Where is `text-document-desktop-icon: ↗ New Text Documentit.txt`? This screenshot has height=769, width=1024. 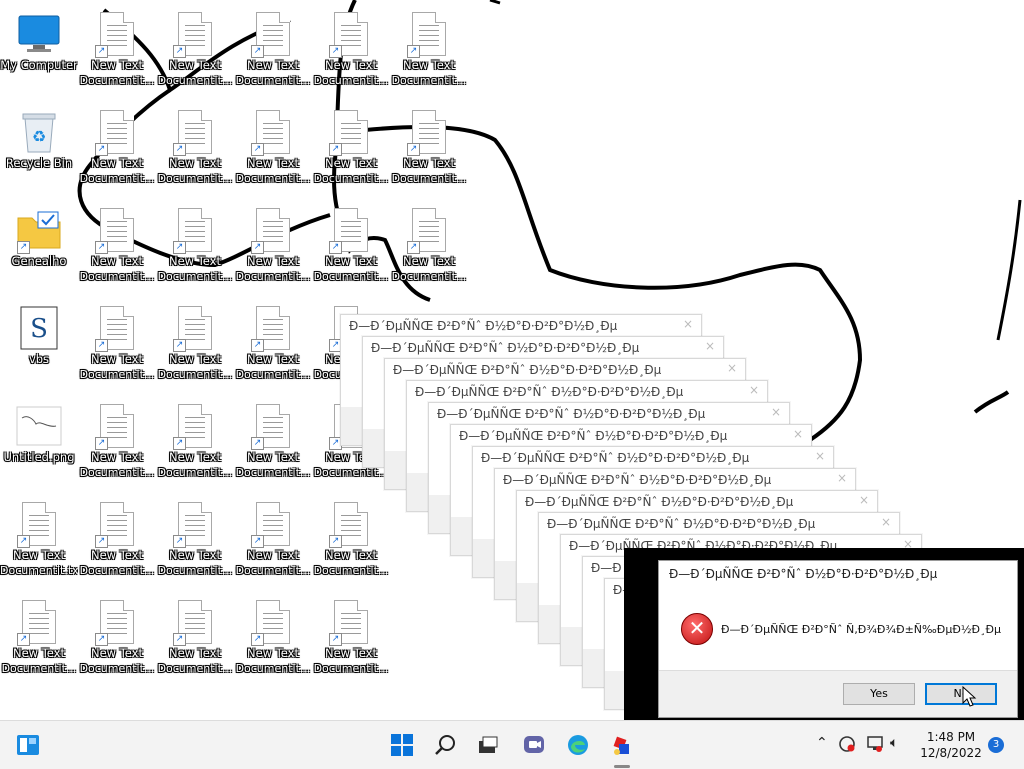 text-document-desktop-icon: ↗ New Text Documentit.txt is located at coordinates (39, 542).